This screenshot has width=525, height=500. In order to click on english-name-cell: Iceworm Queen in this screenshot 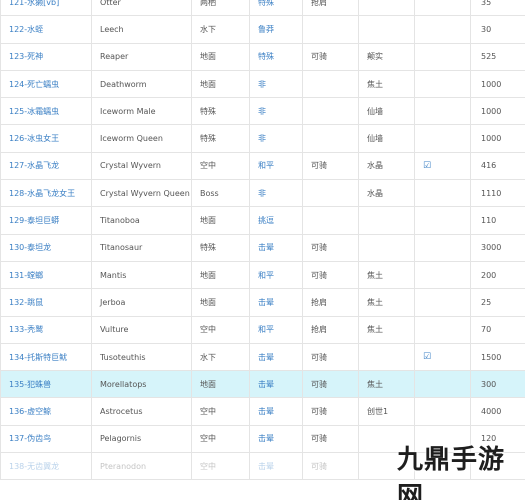, I will do `click(141, 138)`.